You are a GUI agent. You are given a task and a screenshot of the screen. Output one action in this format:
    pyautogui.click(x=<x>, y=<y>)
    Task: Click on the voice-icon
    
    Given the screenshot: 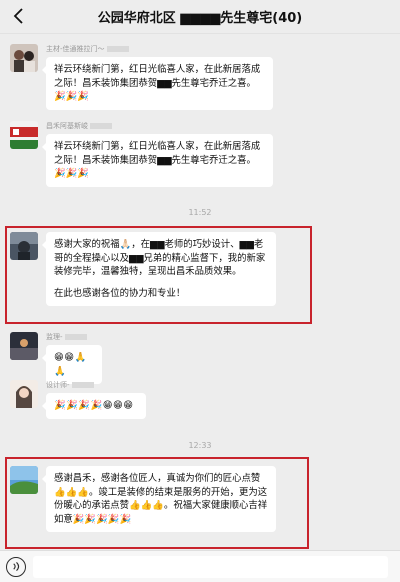 What is the action you would take?
    pyautogui.click(x=16, y=566)
    